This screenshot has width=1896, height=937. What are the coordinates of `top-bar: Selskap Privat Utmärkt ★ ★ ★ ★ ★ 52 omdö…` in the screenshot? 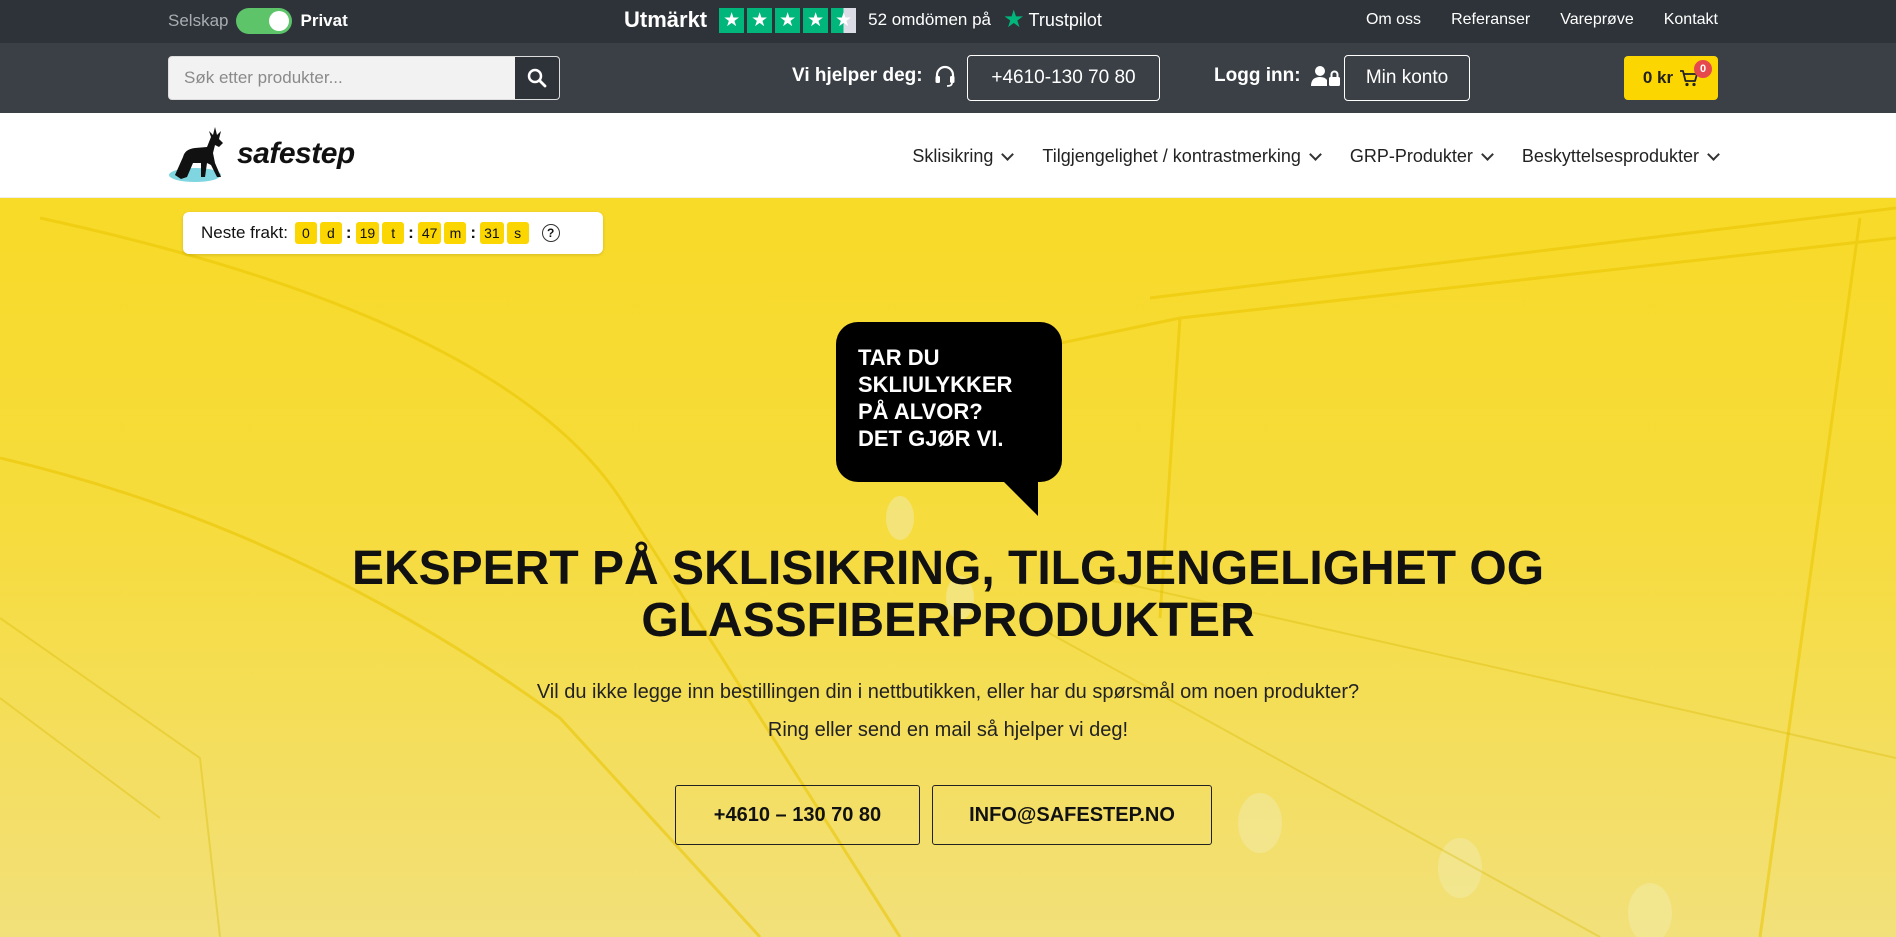 It's located at (948, 21).